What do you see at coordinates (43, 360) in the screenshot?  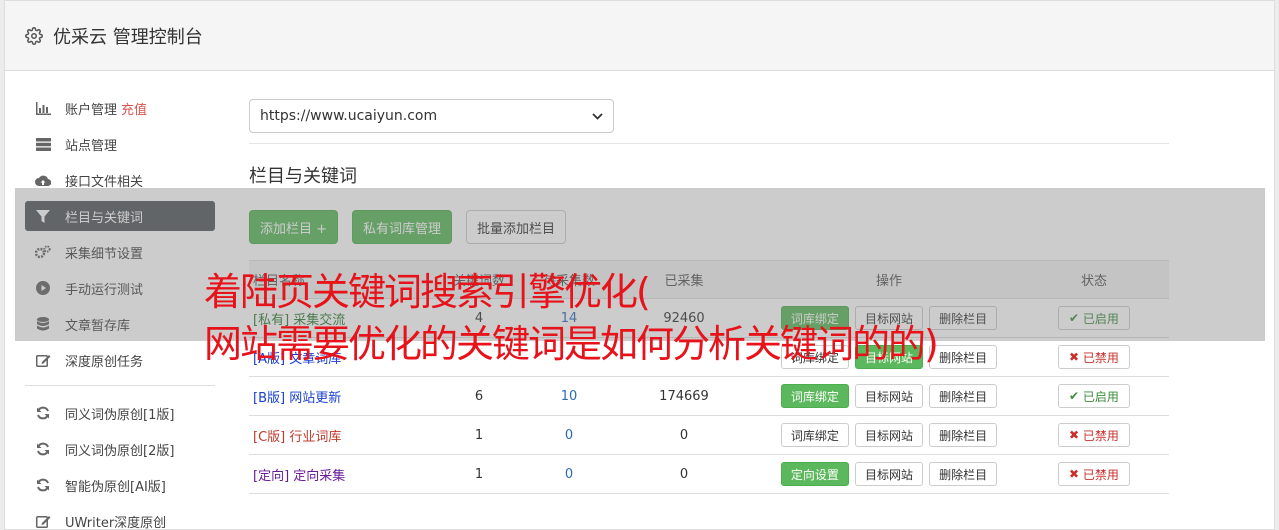 I see `edit-icon` at bounding box center [43, 360].